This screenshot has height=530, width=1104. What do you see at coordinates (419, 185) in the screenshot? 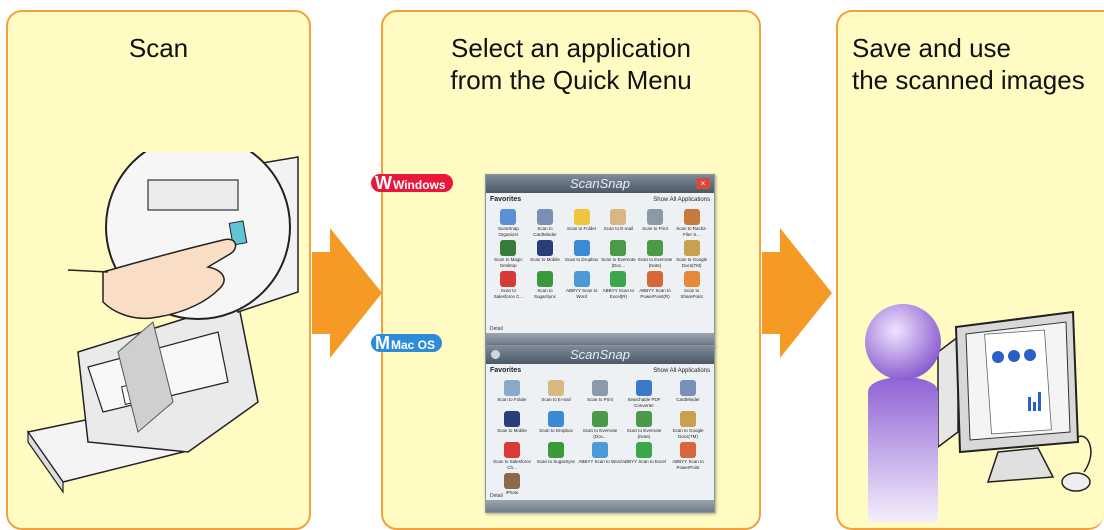
I see `windows-label: Windows` at bounding box center [419, 185].